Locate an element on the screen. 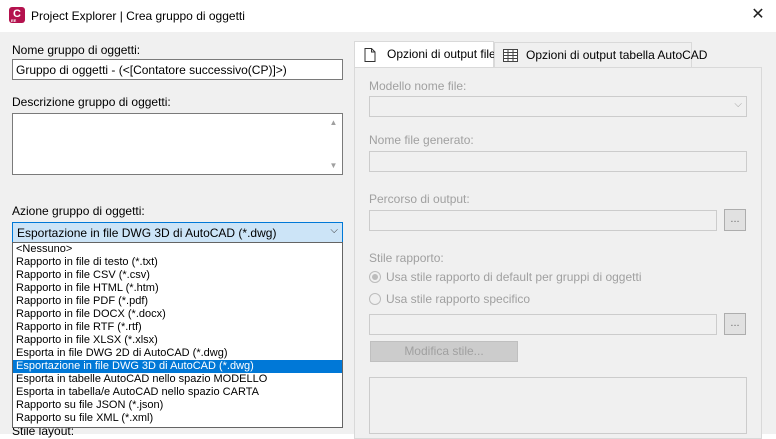  description-label: Descrizione gruppo di oggetti: is located at coordinates (91, 102).